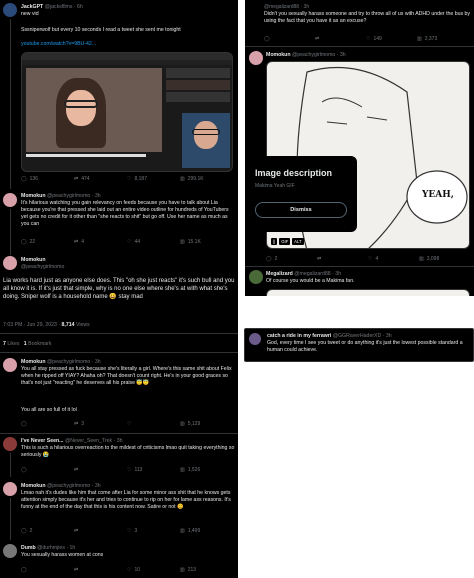 This screenshot has height=578, width=474. What do you see at coordinates (88, 441) in the screenshot?
I see `author-handle: @Never_Seen_Trek` at bounding box center [88, 441].